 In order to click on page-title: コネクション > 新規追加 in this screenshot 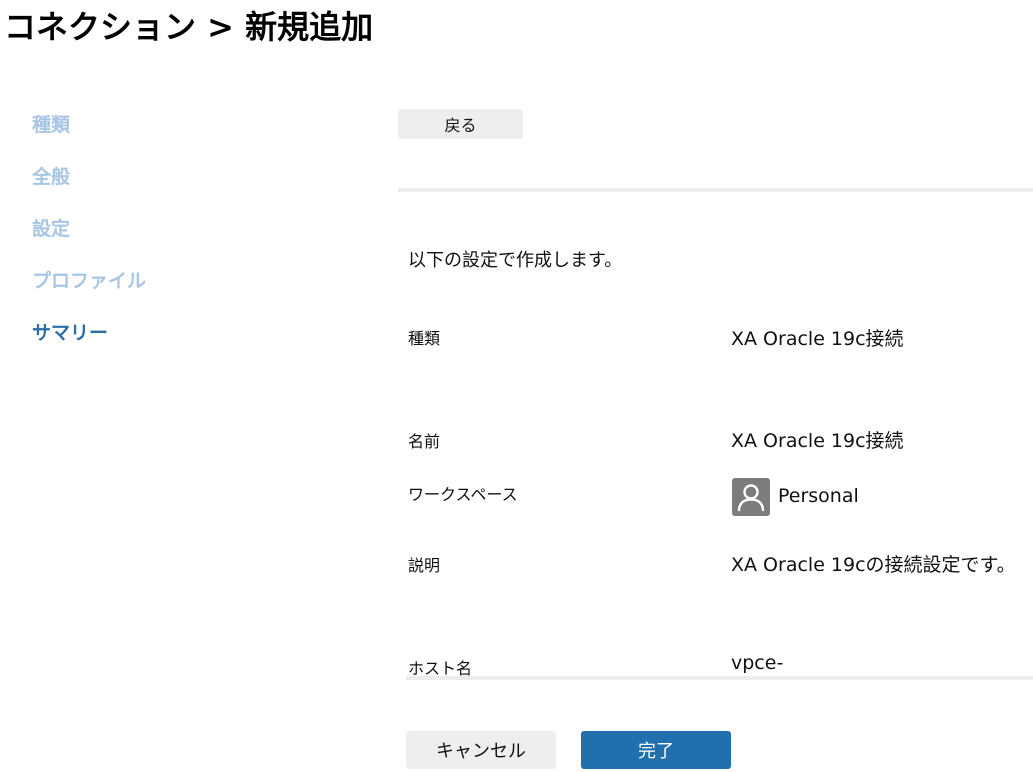, I will do `click(189, 27)`.